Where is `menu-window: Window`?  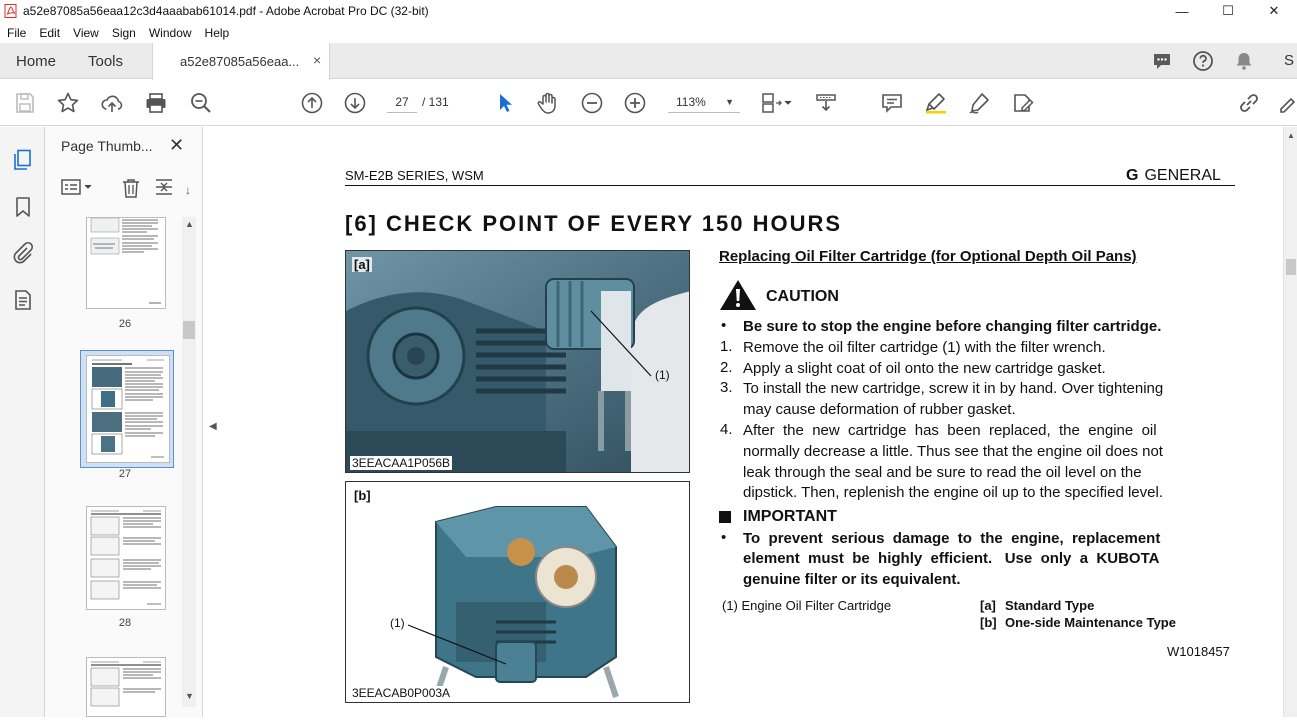
menu-window: Window is located at coordinates (170, 33).